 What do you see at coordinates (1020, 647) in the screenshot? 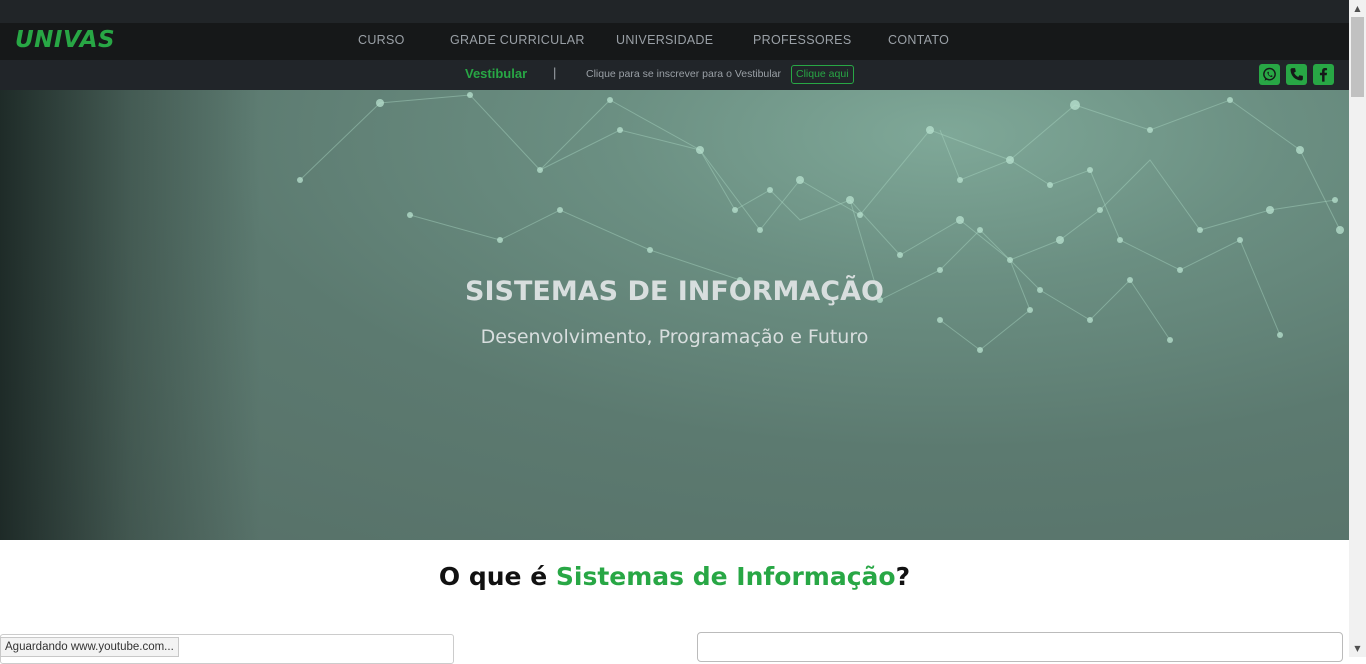
I see `content-frame-right` at bounding box center [1020, 647].